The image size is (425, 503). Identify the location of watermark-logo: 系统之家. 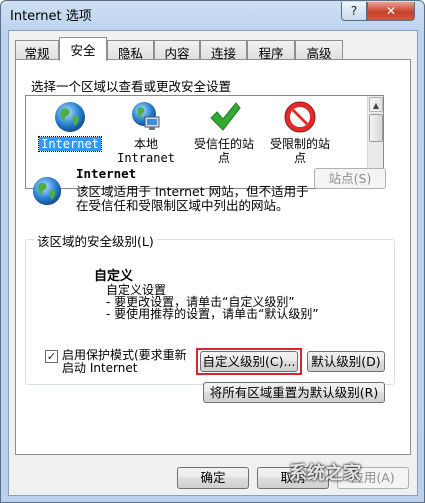
(325, 473).